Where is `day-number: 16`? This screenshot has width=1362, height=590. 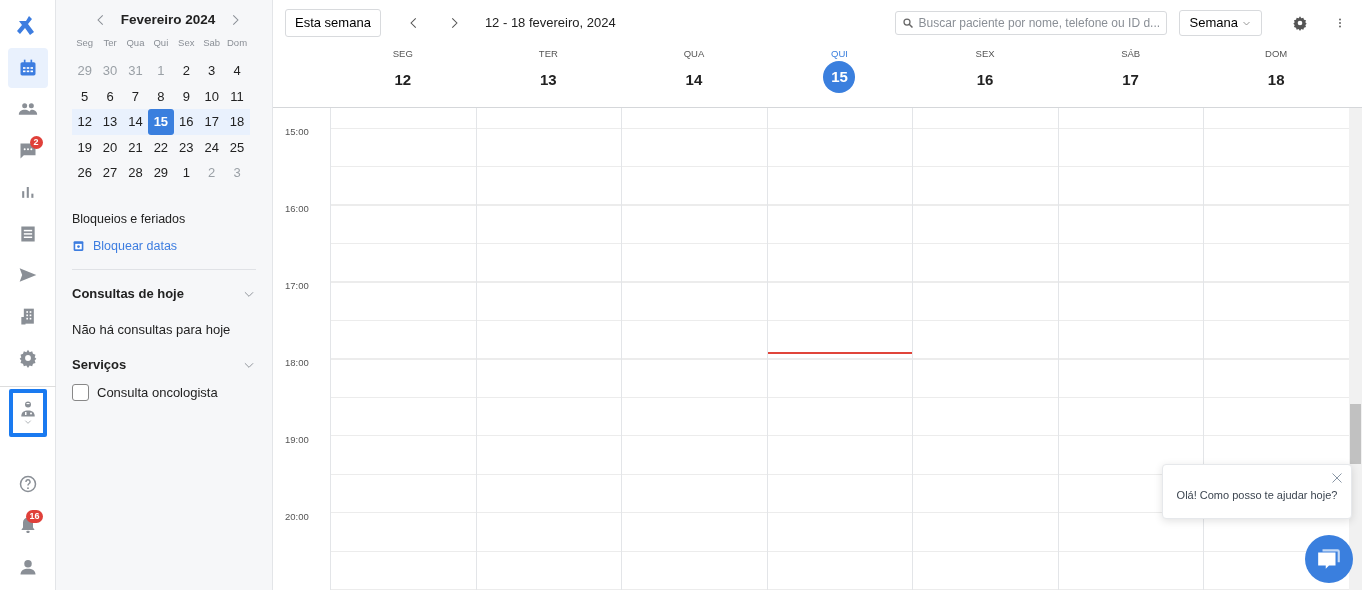 day-number: 16 is located at coordinates (985, 80).